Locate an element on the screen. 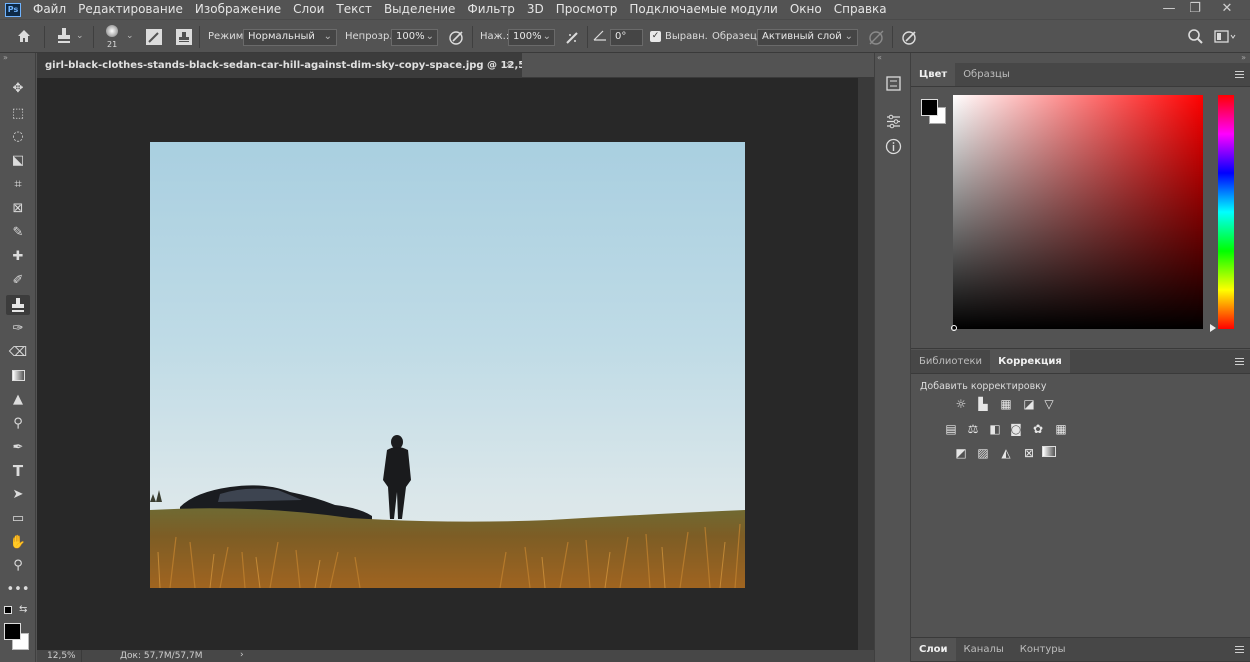  flow-field: 100% ⌄ is located at coordinates (531, 37).